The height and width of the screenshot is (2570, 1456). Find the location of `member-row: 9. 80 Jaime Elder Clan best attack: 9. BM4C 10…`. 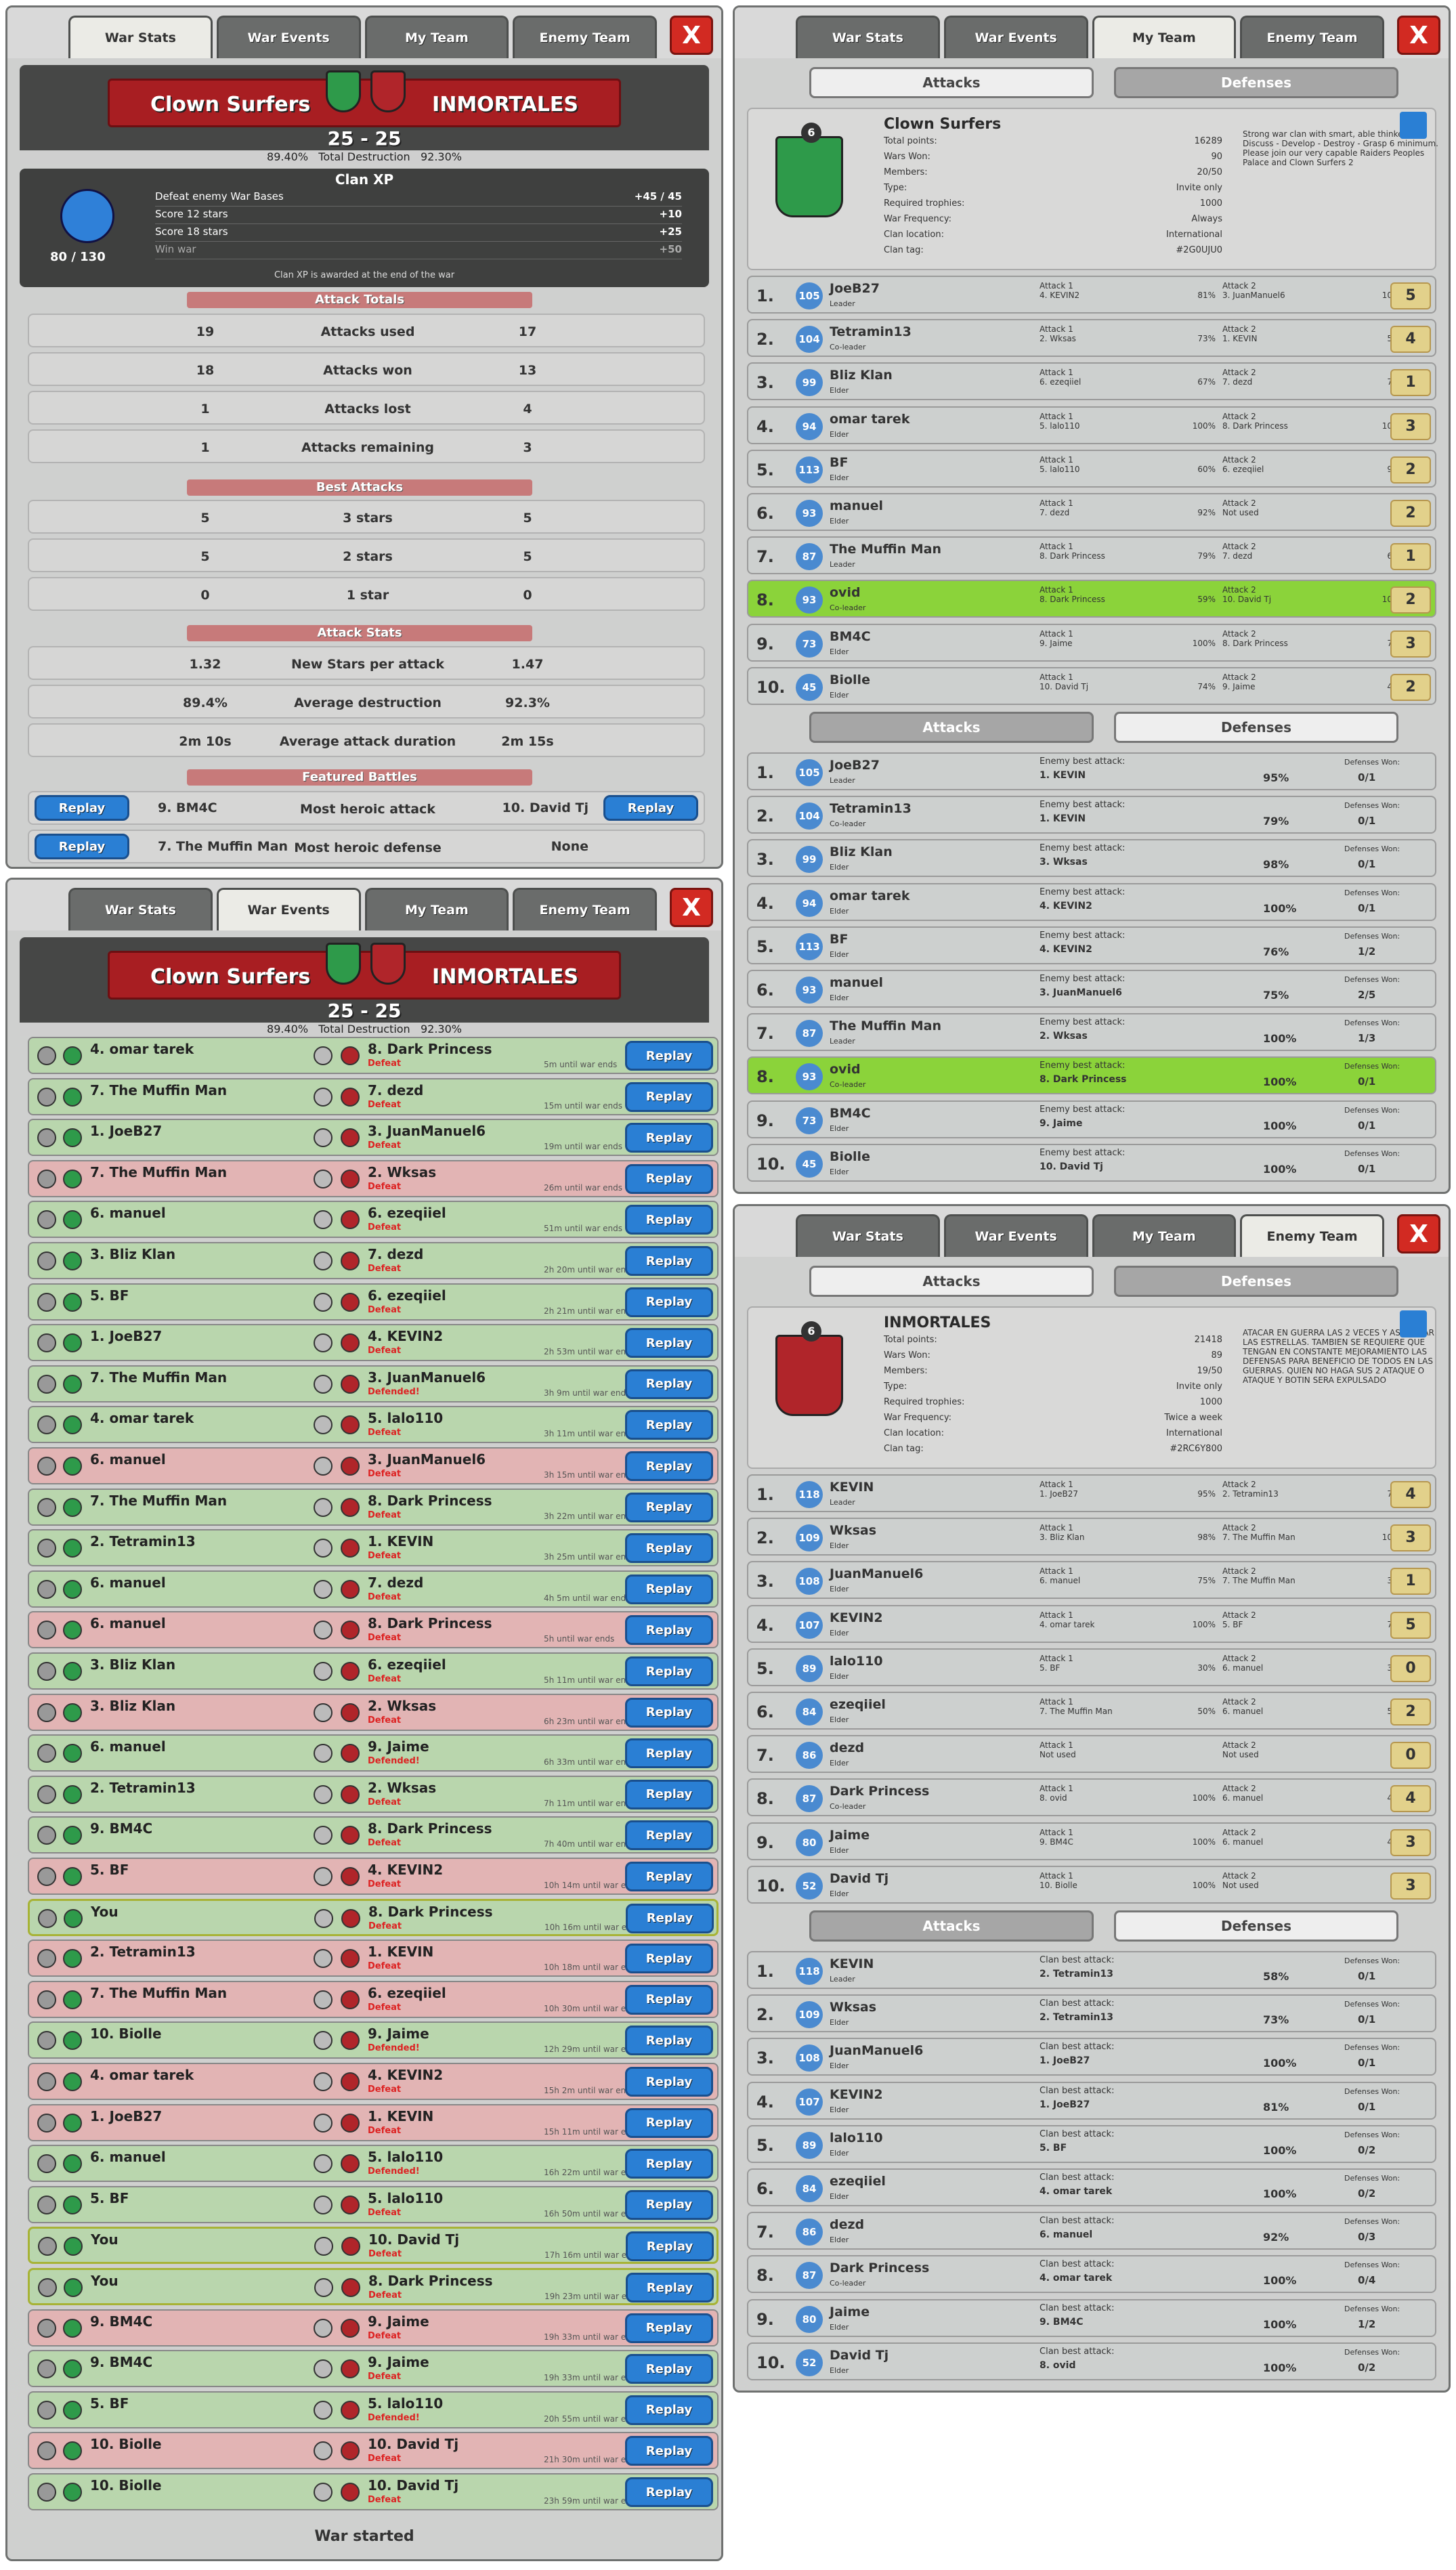

member-row: 9. 80 Jaime Elder Clan best attack: 9. BM4C 10… is located at coordinates (1091, 2318).